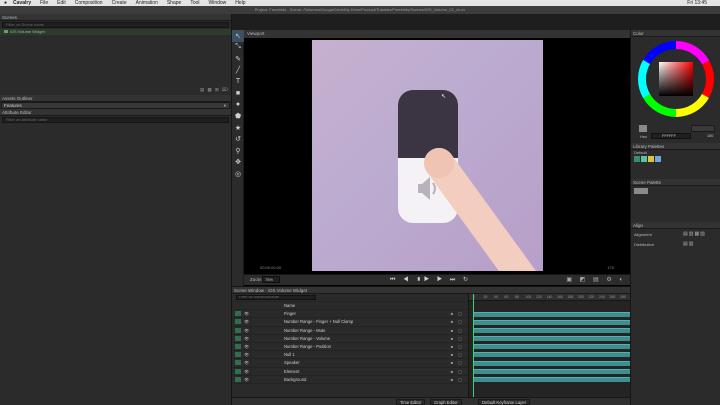 Image resolution: width=720 pixels, height=405 pixels. I want to click on hex-input: FFFFFF, so click(671, 136).